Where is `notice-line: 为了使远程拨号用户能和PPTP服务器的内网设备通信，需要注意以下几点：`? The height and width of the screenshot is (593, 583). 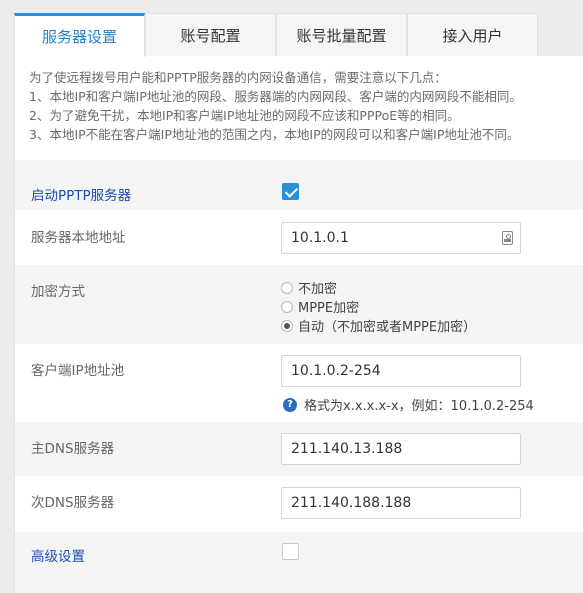 notice-line: 为了使远程拨号用户能和PPTP服务器的内网设备通信，需要注意以下几点： is located at coordinates (238, 77).